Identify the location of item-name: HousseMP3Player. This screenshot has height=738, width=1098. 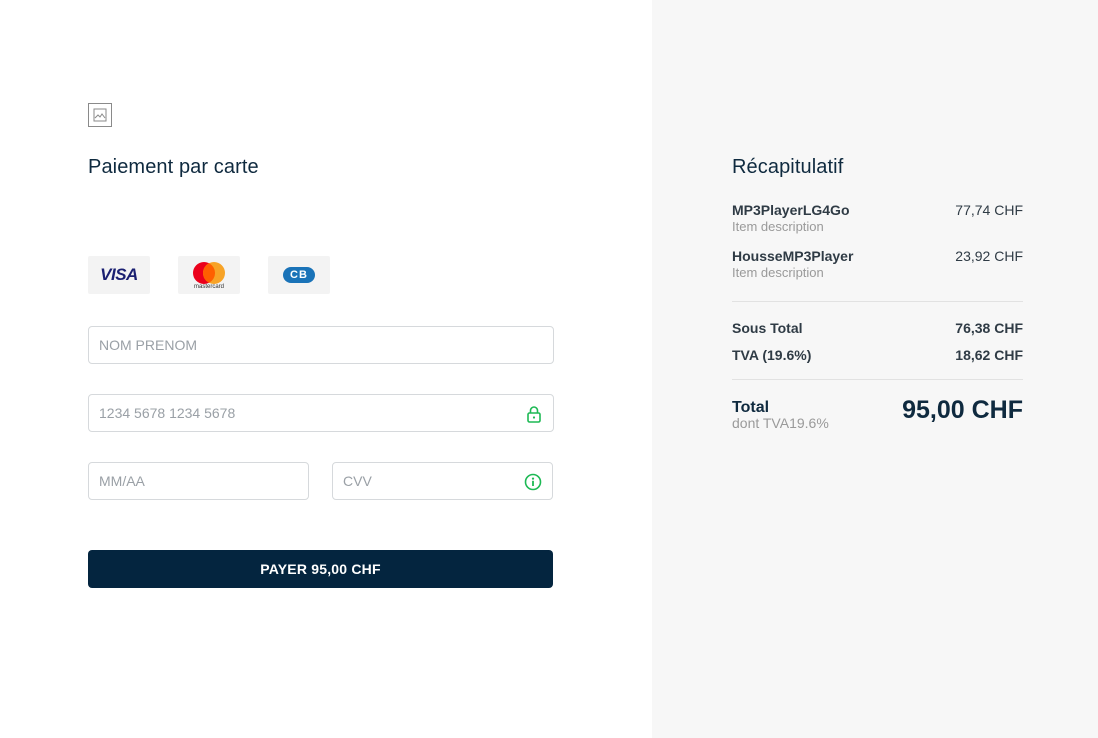
(793, 256).